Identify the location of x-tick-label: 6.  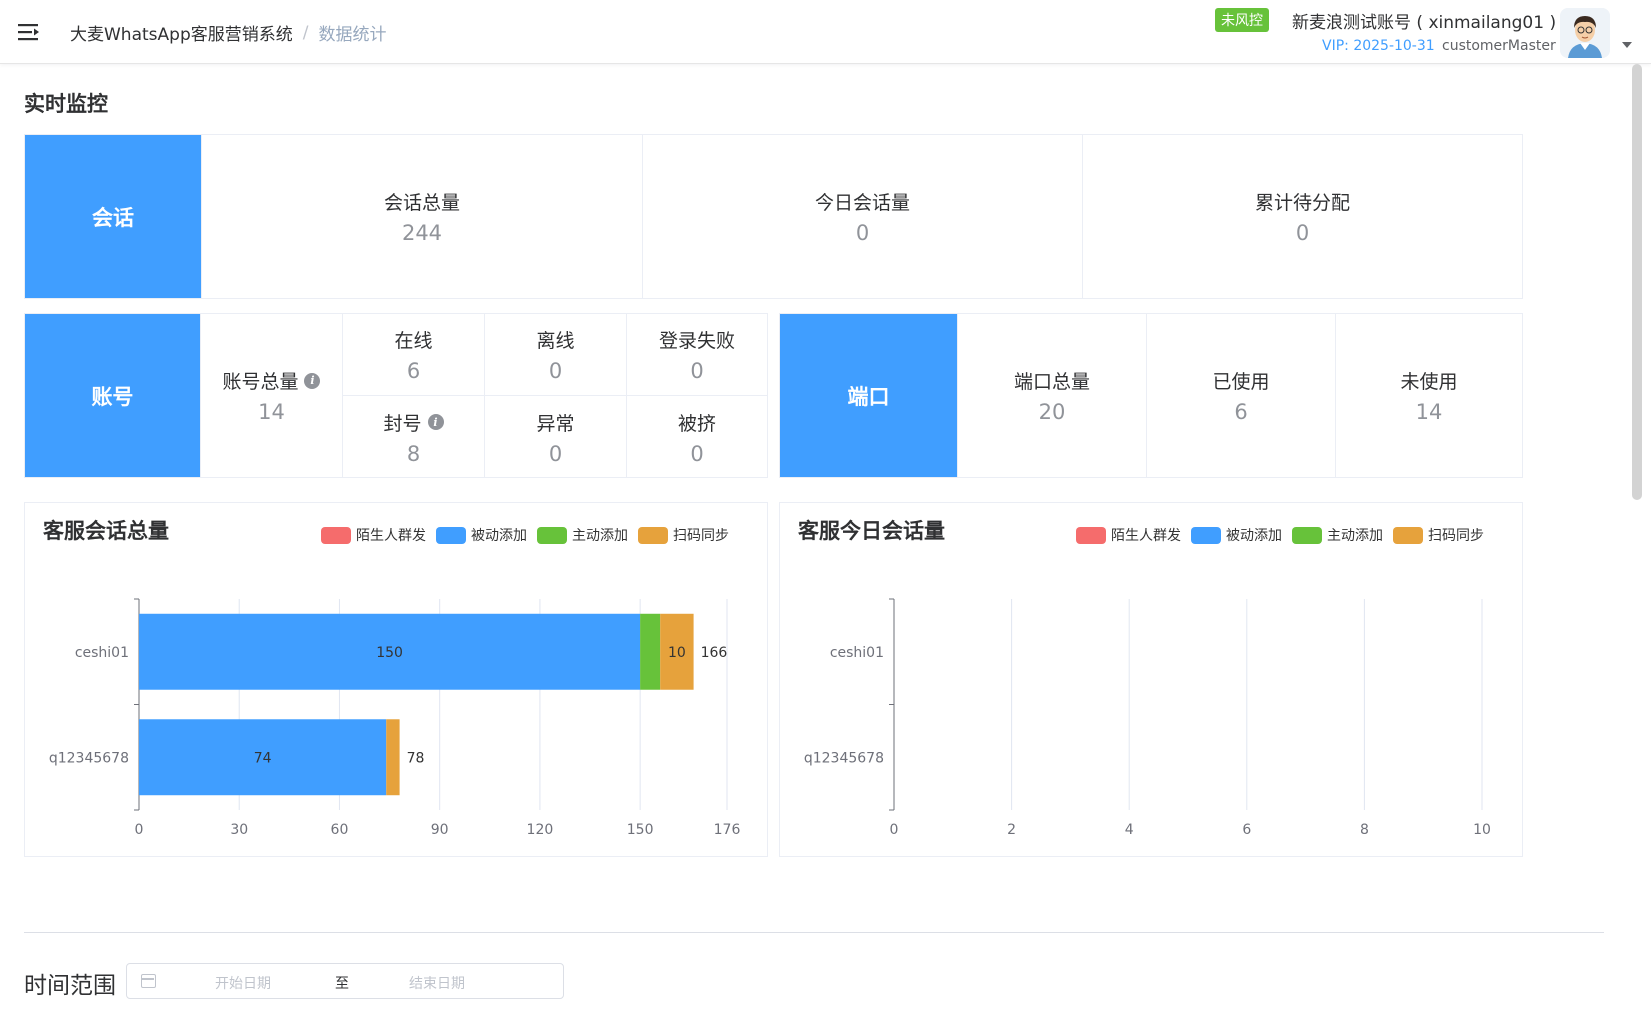
(1246, 830).